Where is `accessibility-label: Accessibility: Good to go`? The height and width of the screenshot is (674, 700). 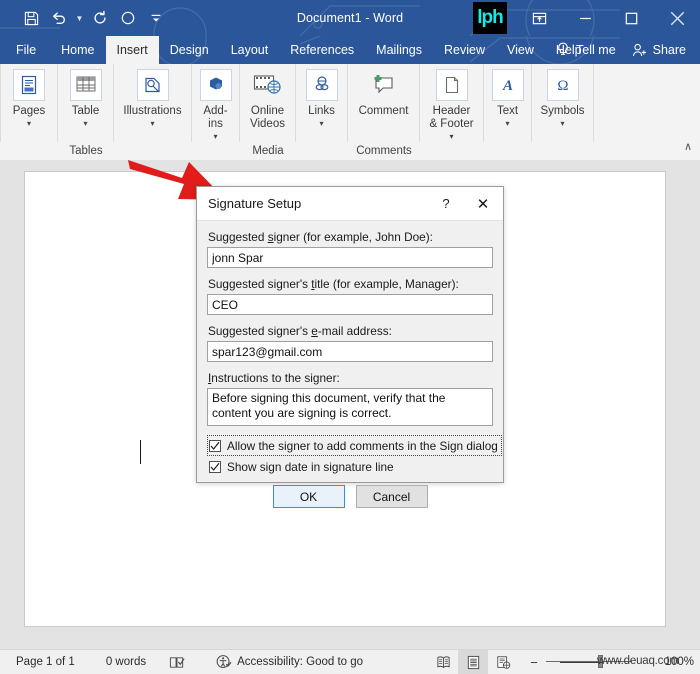 accessibility-label: Accessibility: Good to go is located at coordinates (300, 662).